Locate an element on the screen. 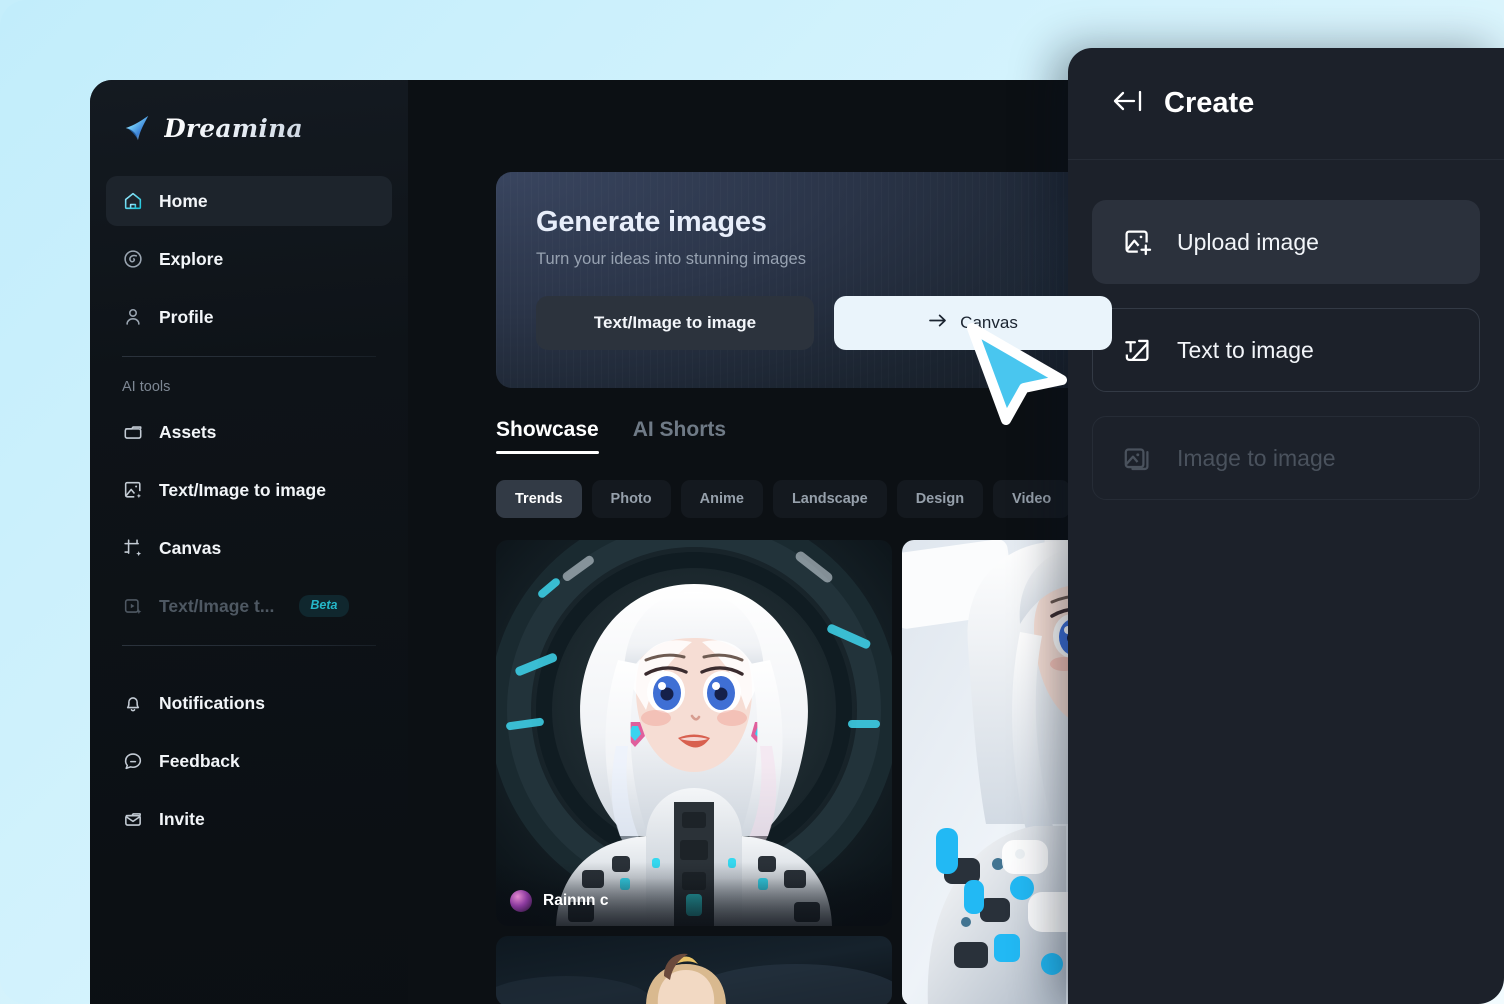 The width and height of the screenshot is (1504, 1004). card-author: Rainnn c is located at coordinates (576, 900).